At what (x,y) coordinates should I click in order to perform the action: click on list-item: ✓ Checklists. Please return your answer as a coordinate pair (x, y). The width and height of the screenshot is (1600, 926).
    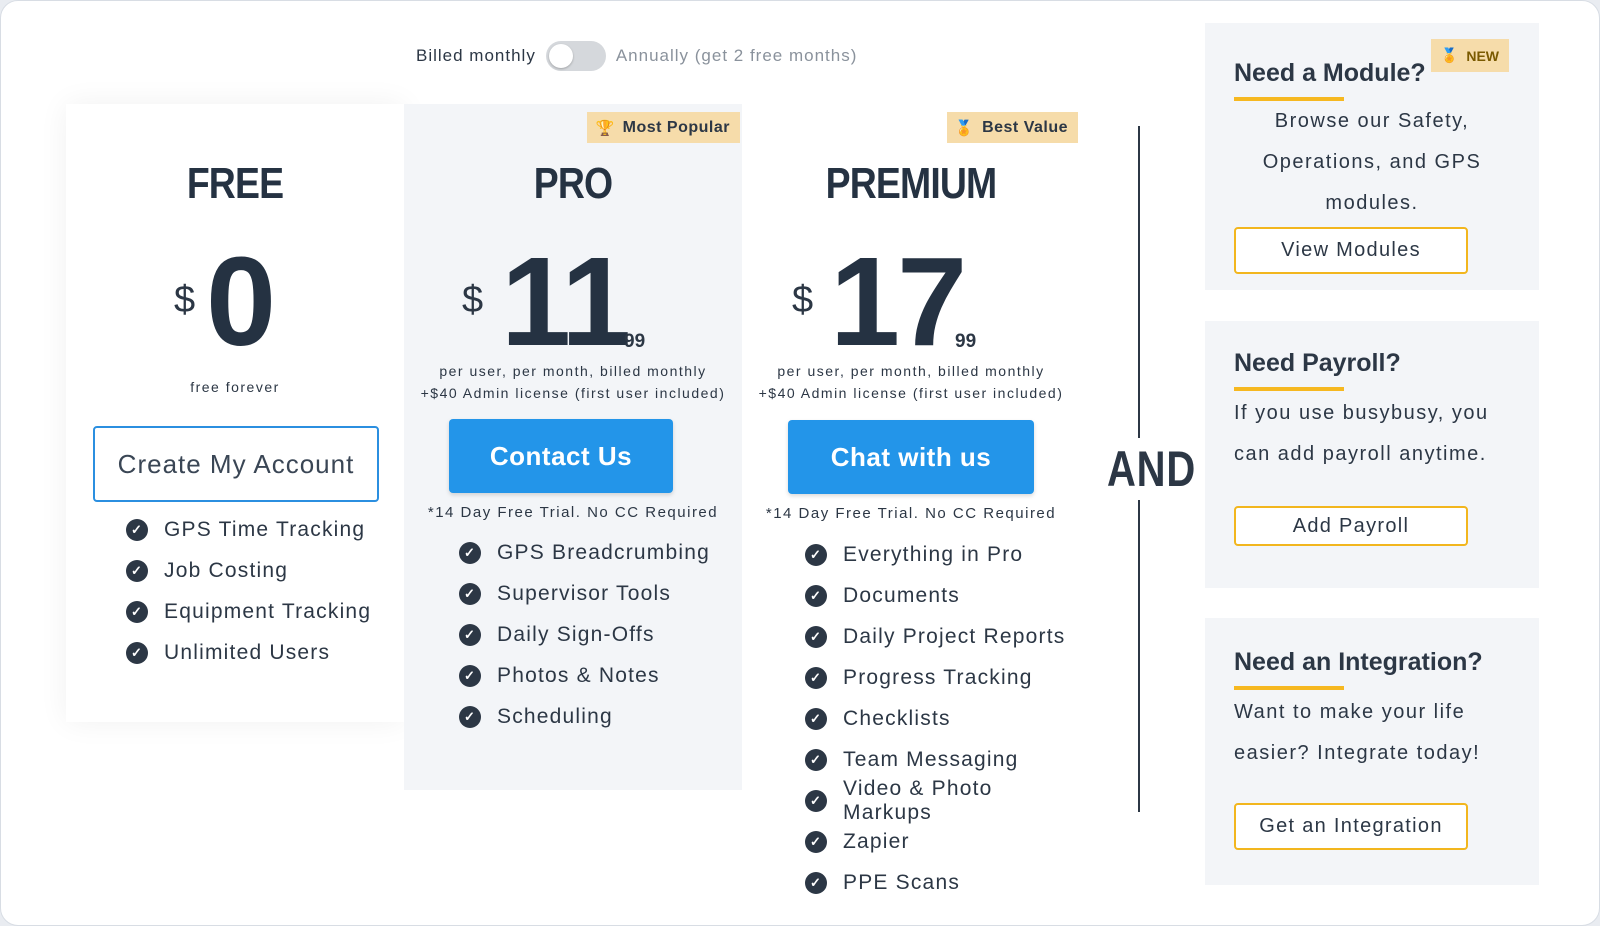
    Looking at the image, I should click on (942, 718).